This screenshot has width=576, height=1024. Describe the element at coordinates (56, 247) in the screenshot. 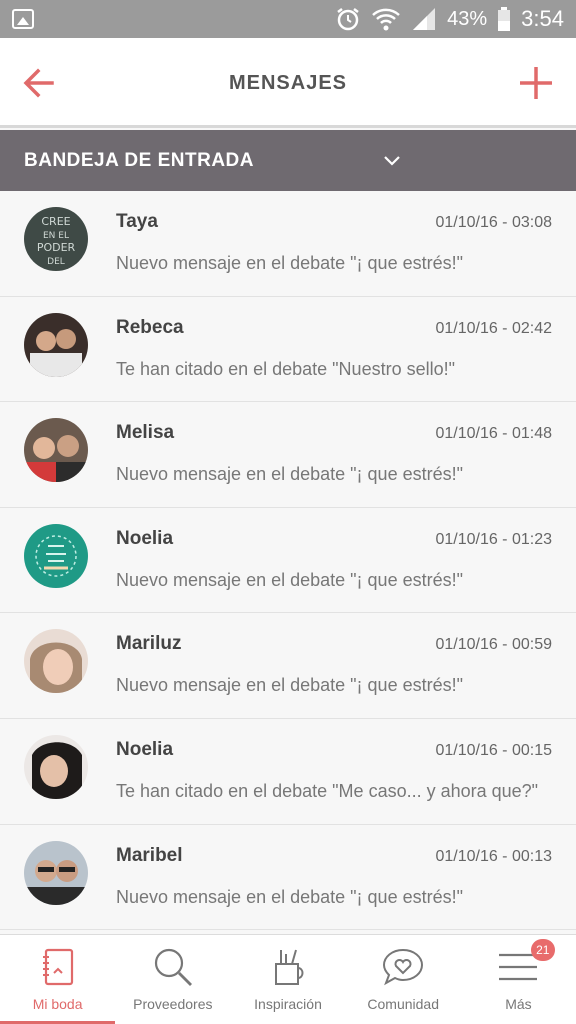

I see `svg-text: PODER` at that location.